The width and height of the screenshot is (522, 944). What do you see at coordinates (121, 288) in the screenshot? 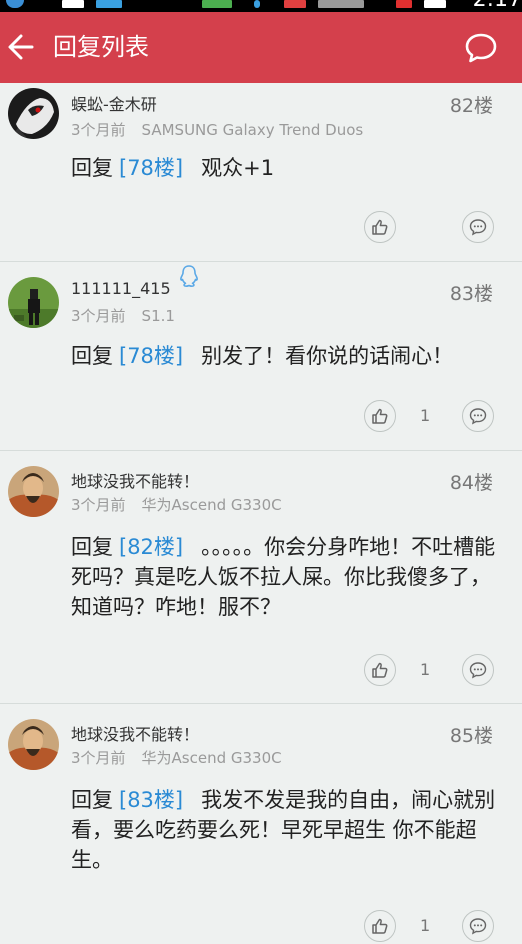
I see `username: 111111_415` at bounding box center [121, 288].